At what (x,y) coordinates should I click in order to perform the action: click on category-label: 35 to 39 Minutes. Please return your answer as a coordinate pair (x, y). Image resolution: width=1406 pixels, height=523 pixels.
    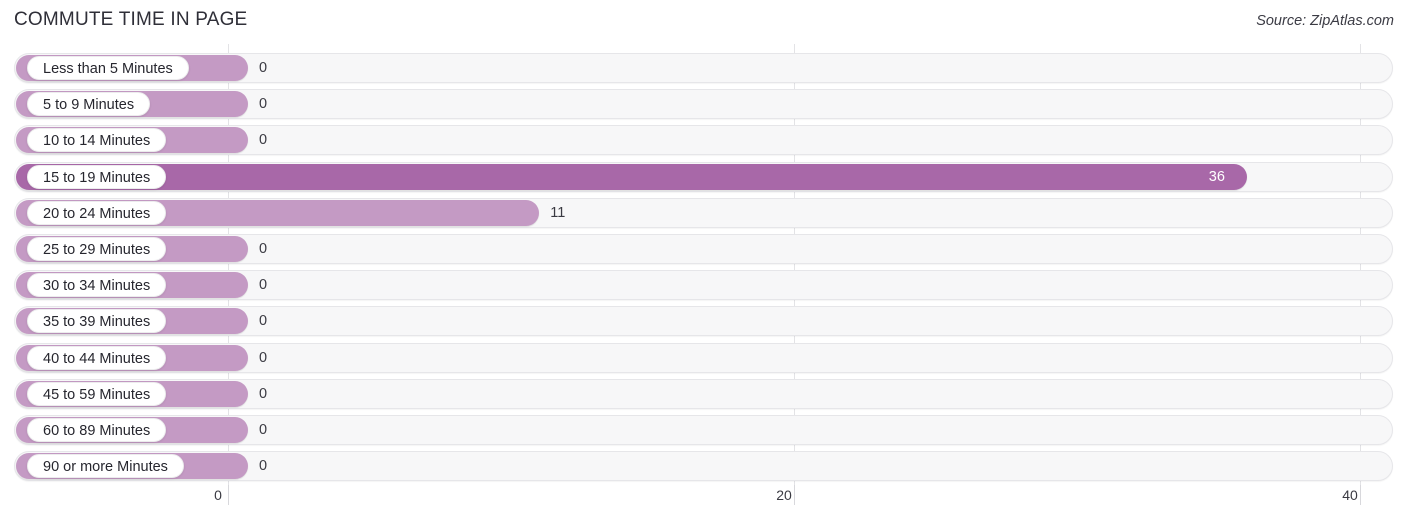
    Looking at the image, I should click on (97, 321).